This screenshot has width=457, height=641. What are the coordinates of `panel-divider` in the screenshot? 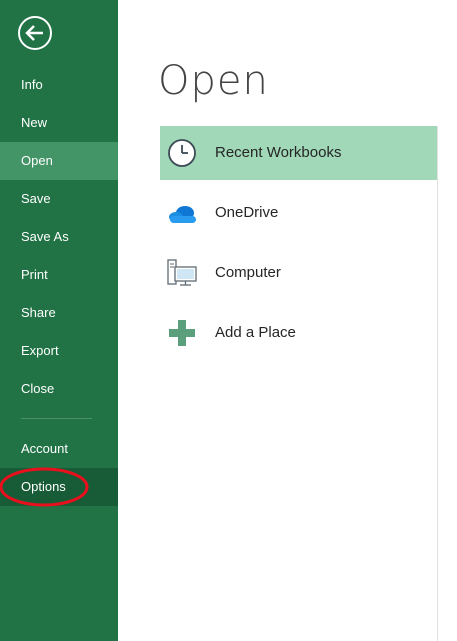 It's located at (437, 383).